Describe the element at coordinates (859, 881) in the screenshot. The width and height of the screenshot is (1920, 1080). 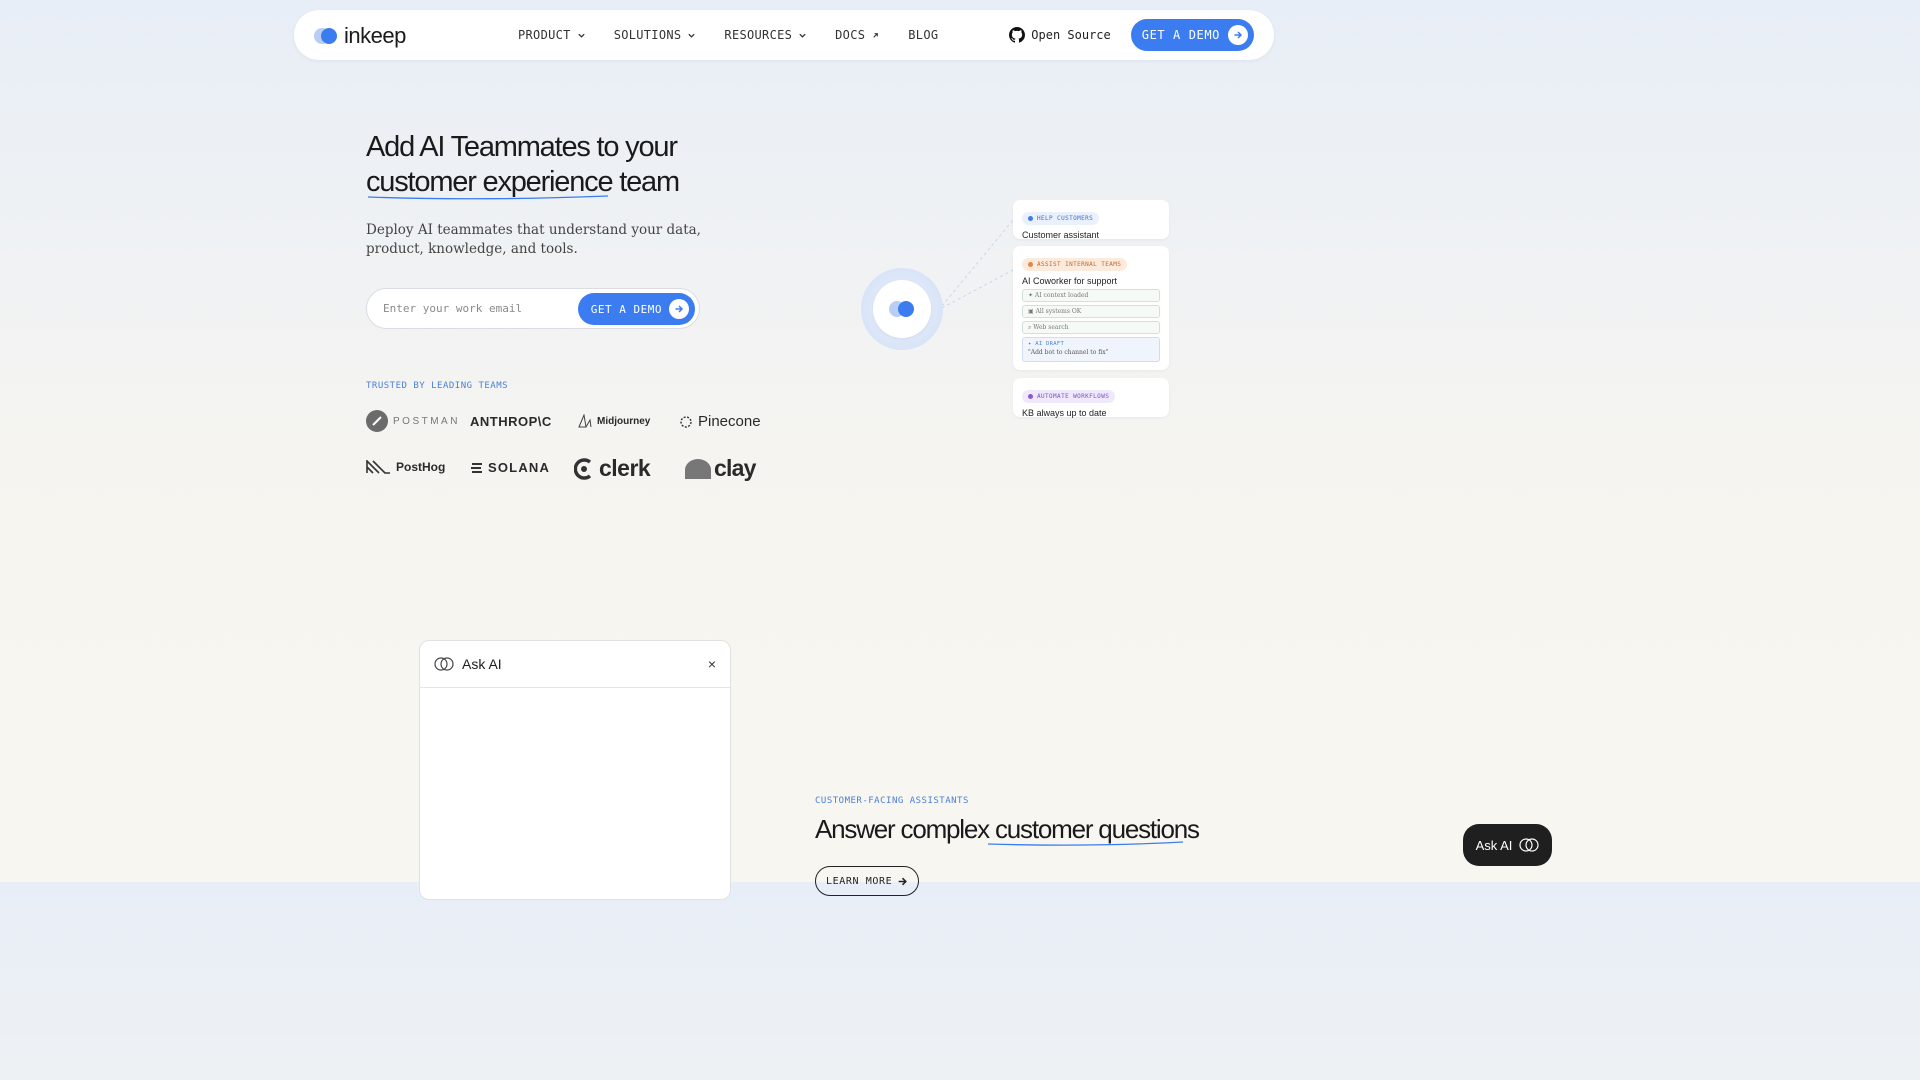
I see `learn-more-label: LEARN MORE` at that location.